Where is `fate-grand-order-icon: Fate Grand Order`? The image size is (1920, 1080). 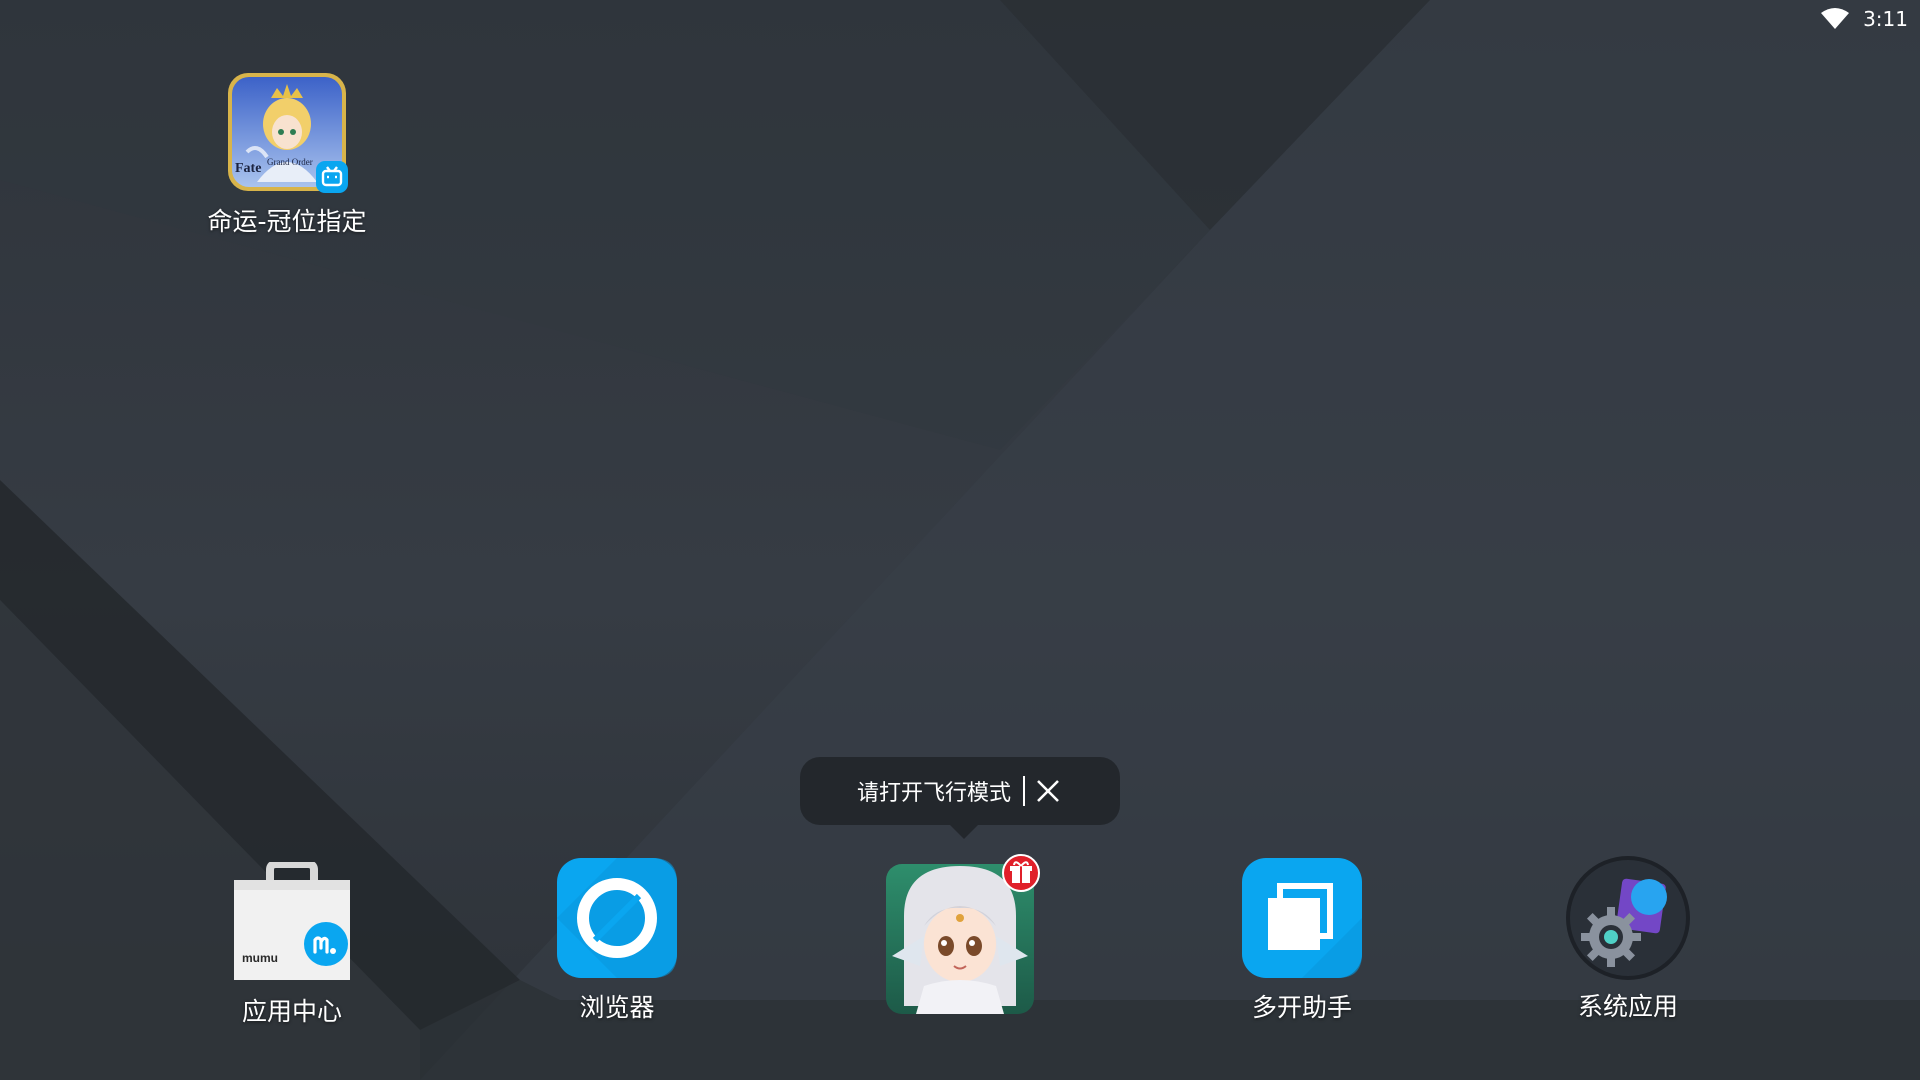
fate-grand-order-icon: Fate Grand Order is located at coordinates (287, 132).